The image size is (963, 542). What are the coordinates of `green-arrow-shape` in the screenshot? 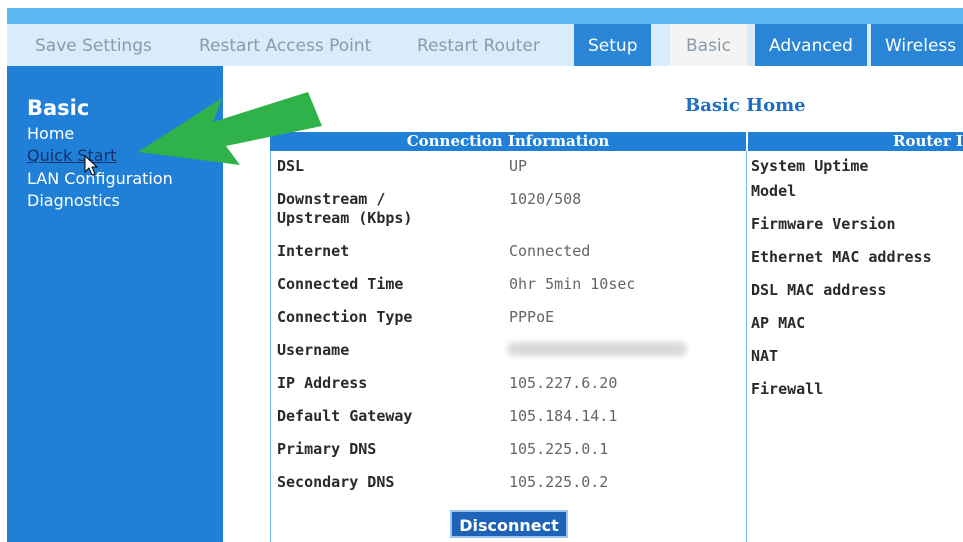 It's located at (230, 128).